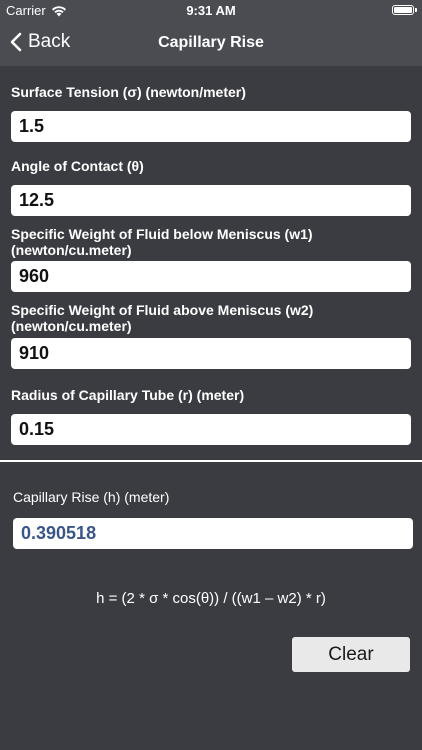 The width and height of the screenshot is (422, 750). I want to click on angle-of-contact-label: Angle of Contact (θ), so click(77, 166).